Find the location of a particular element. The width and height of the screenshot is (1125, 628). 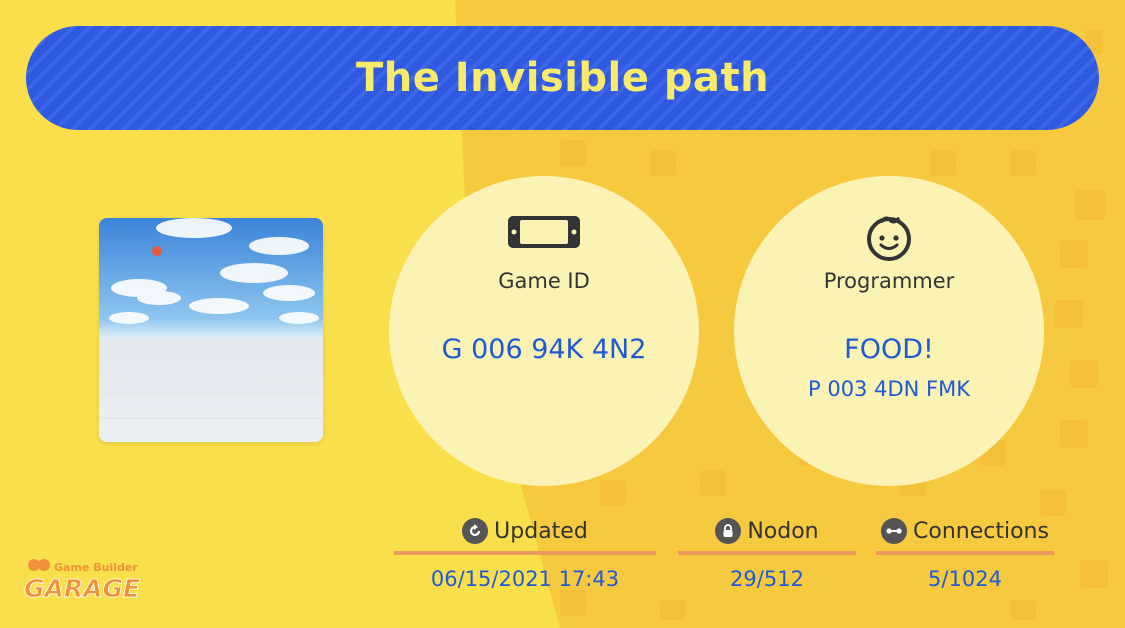

nodon-underline is located at coordinates (767, 553).